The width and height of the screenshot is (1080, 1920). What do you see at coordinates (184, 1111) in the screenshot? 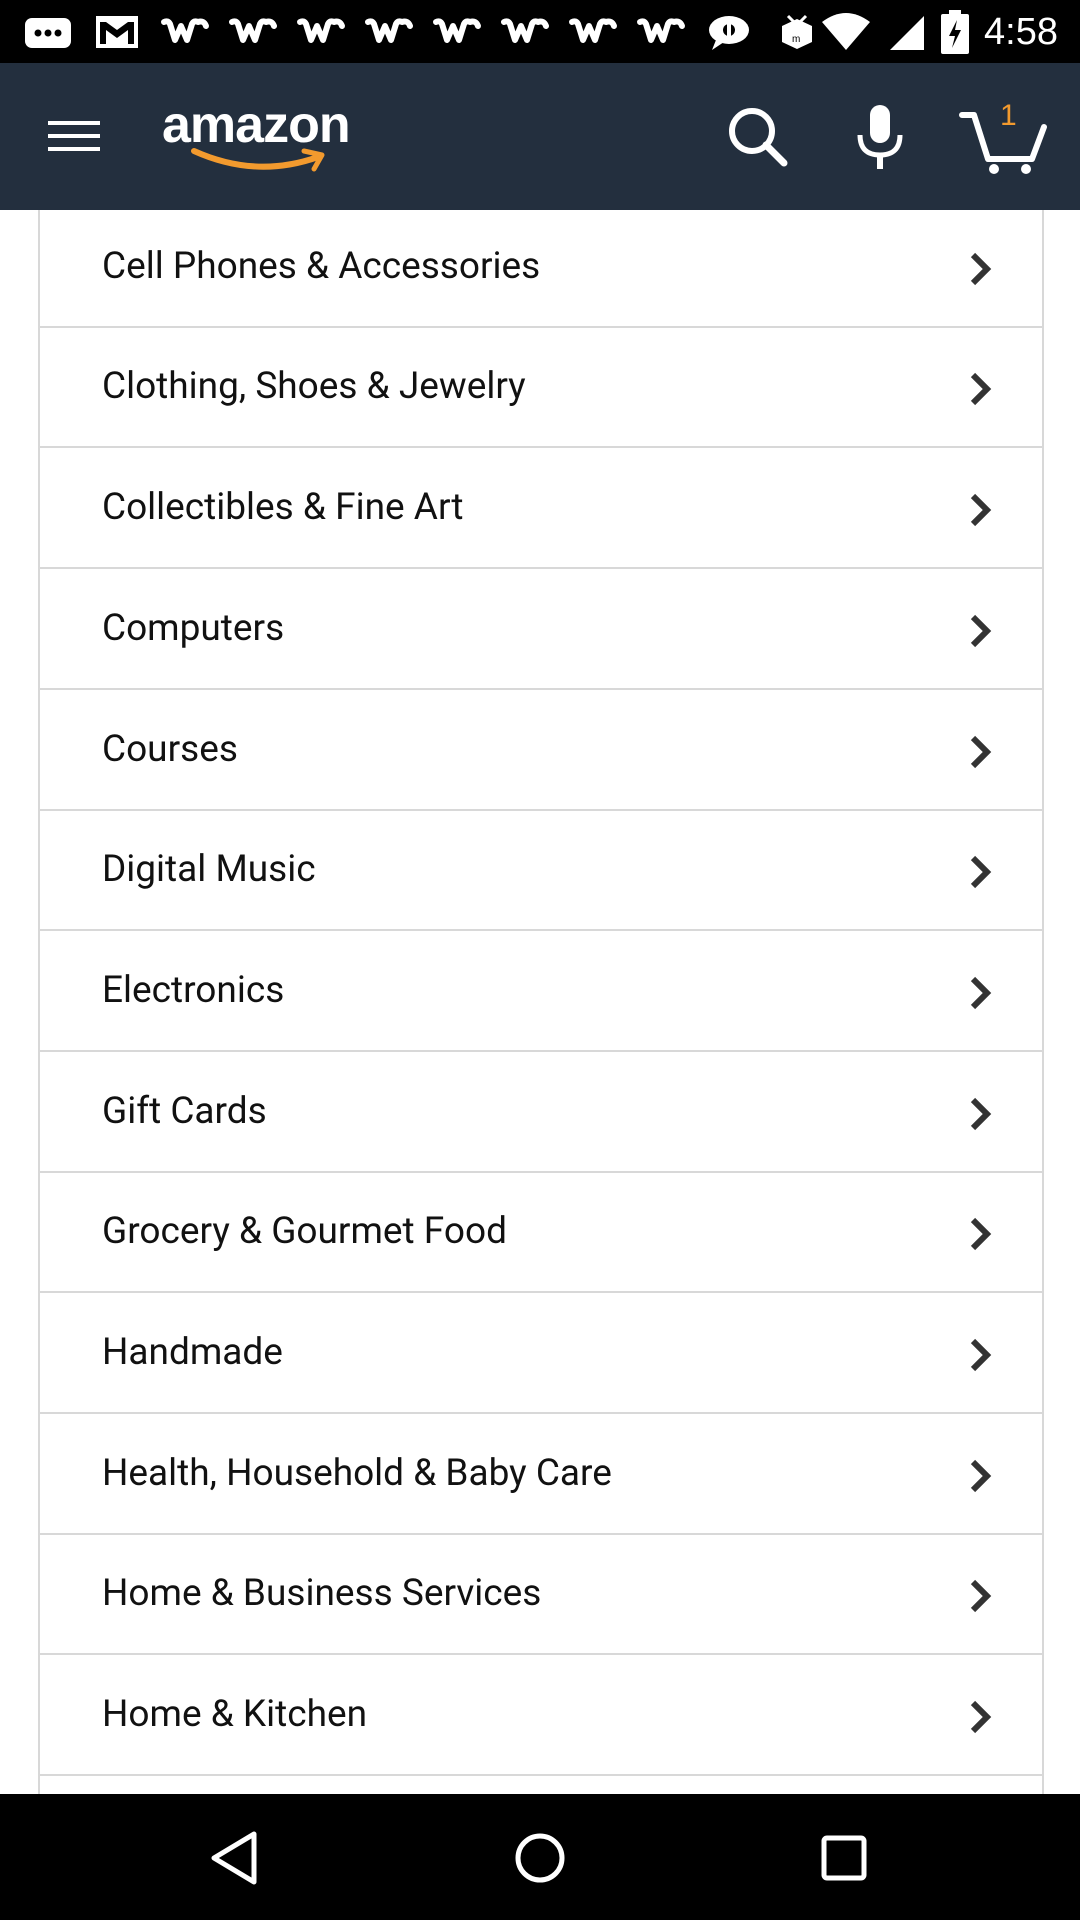
I see `list-item-label: Gift Cards` at bounding box center [184, 1111].